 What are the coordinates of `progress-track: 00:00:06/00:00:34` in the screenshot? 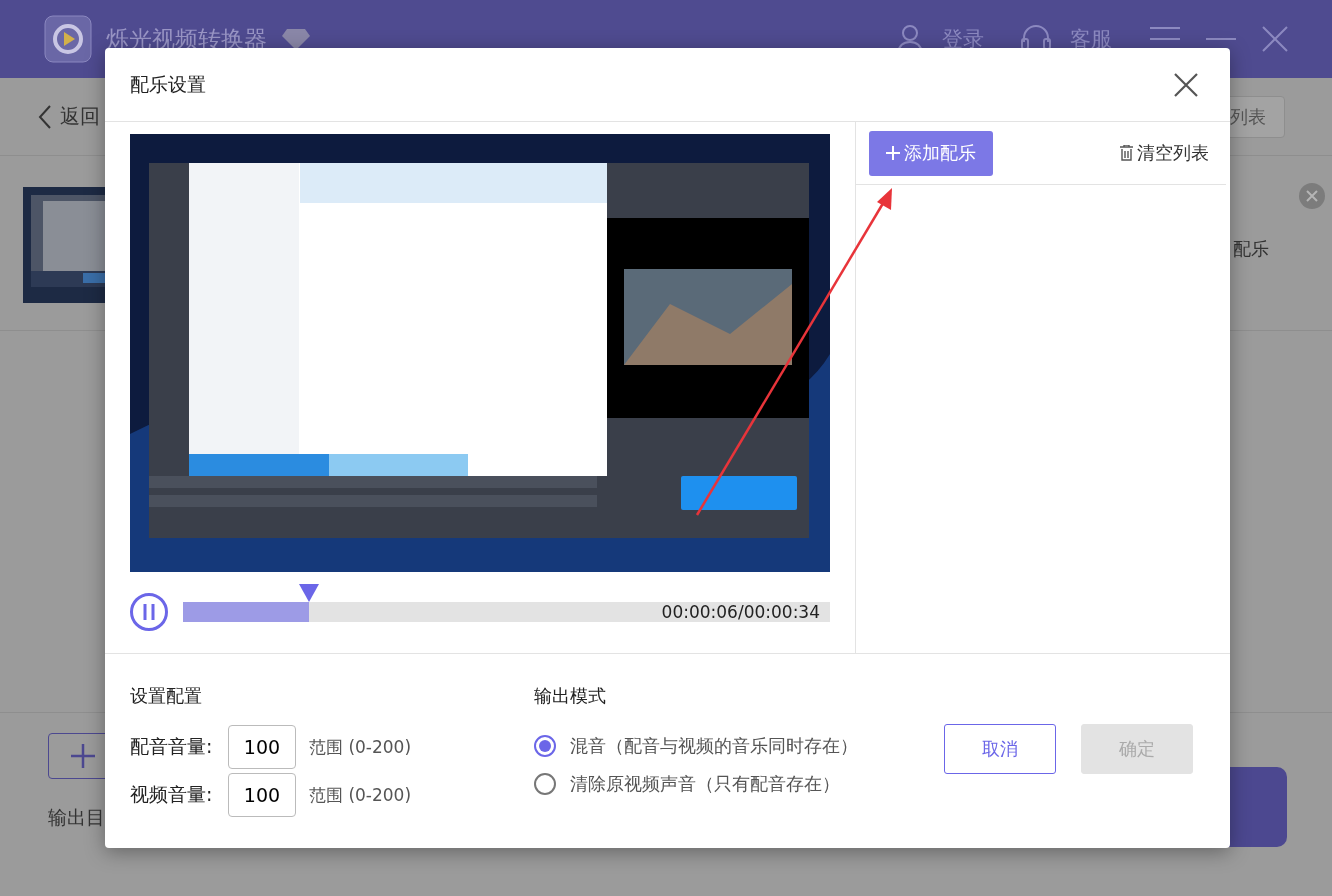 It's located at (506, 612).